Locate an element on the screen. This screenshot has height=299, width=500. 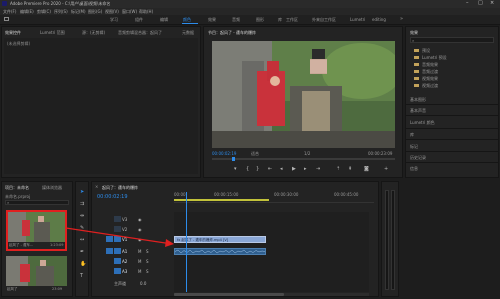
transport-controls: ▾ { } ⇤ ◂ ▶ ▸ ⇥ ⇡ ⇞ ◙ + is located at coordinates (309, 171).